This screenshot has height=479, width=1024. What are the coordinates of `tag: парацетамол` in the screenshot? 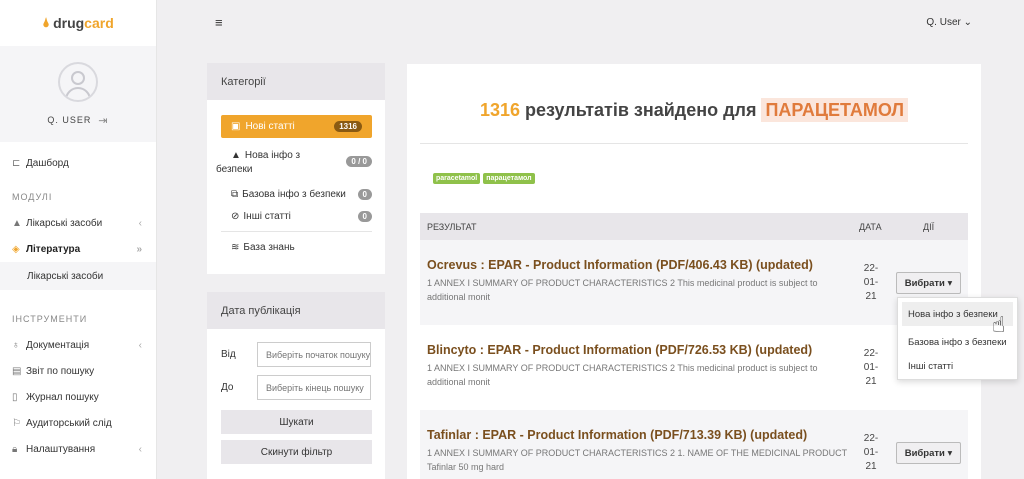 It's located at (509, 178).